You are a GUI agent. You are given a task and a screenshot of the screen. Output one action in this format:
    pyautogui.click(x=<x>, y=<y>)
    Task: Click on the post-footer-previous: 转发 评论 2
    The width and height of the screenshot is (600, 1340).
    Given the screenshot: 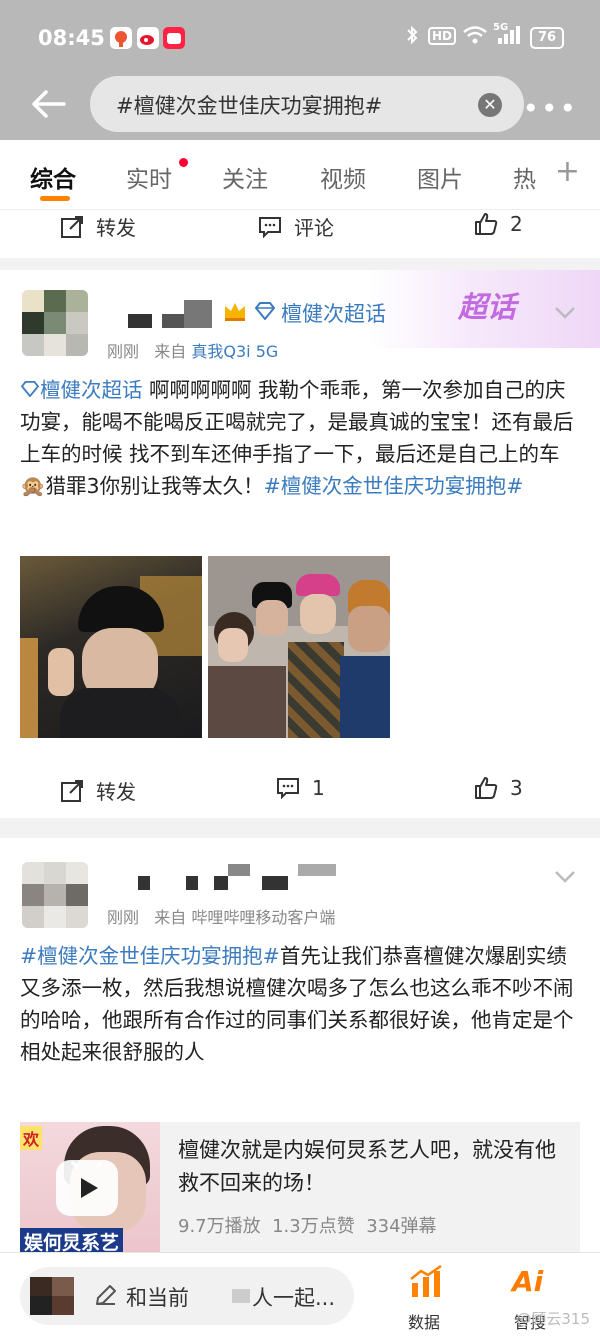 What is the action you would take?
    pyautogui.click(x=300, y=234)
    